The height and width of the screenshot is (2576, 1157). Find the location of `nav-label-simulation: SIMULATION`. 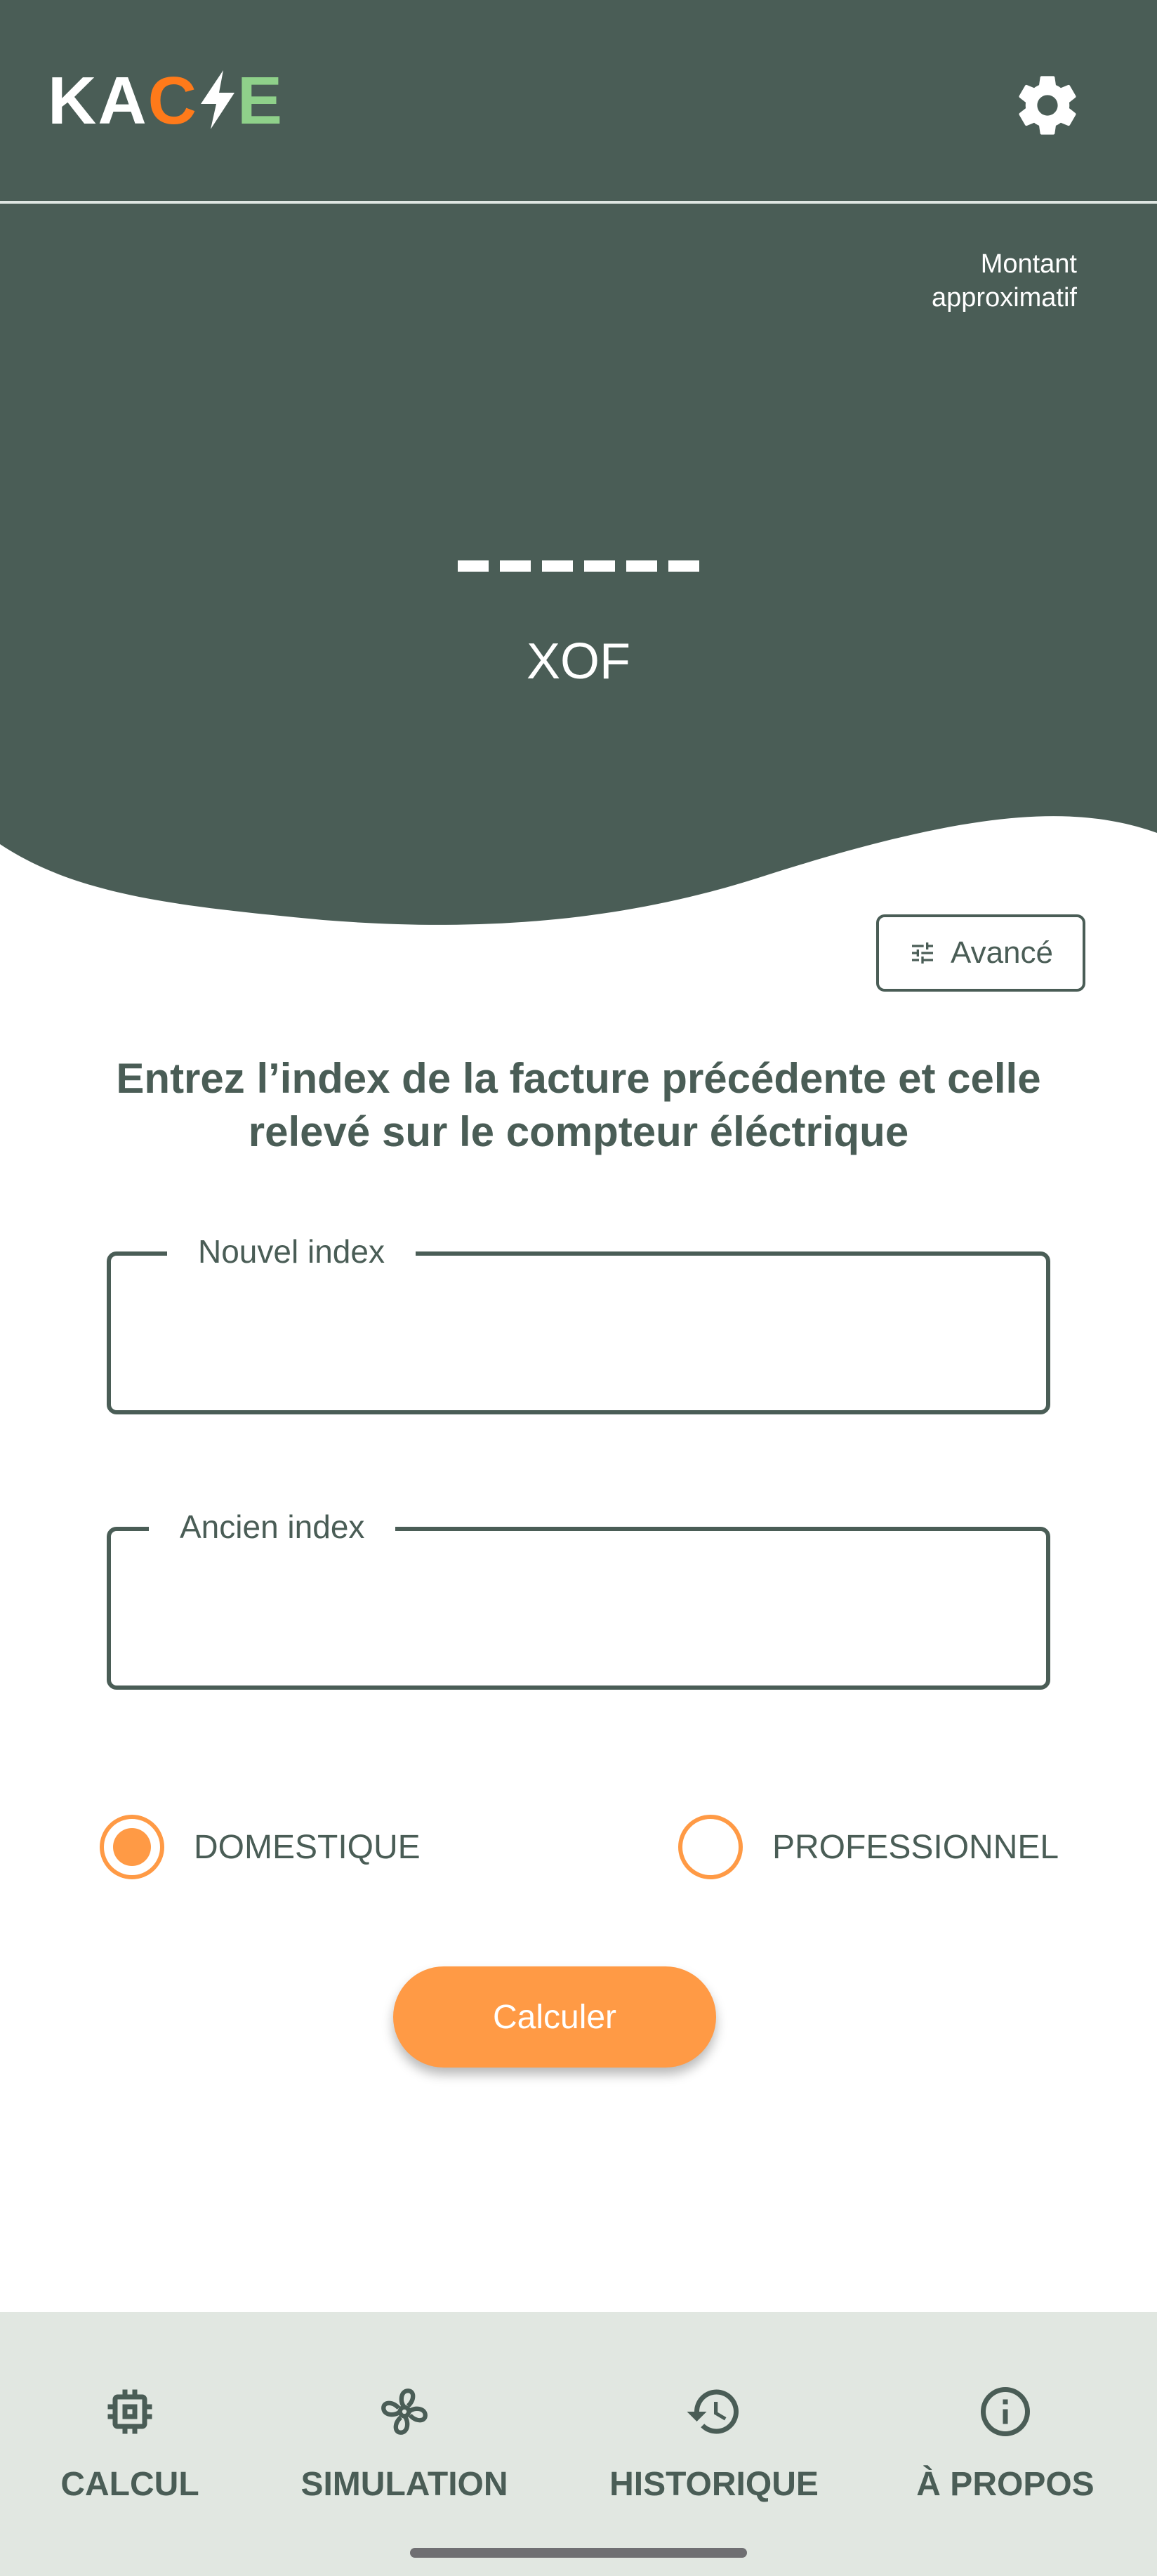

nav-label-simulation: SIMULATION is located at coordinates (404, 2484).